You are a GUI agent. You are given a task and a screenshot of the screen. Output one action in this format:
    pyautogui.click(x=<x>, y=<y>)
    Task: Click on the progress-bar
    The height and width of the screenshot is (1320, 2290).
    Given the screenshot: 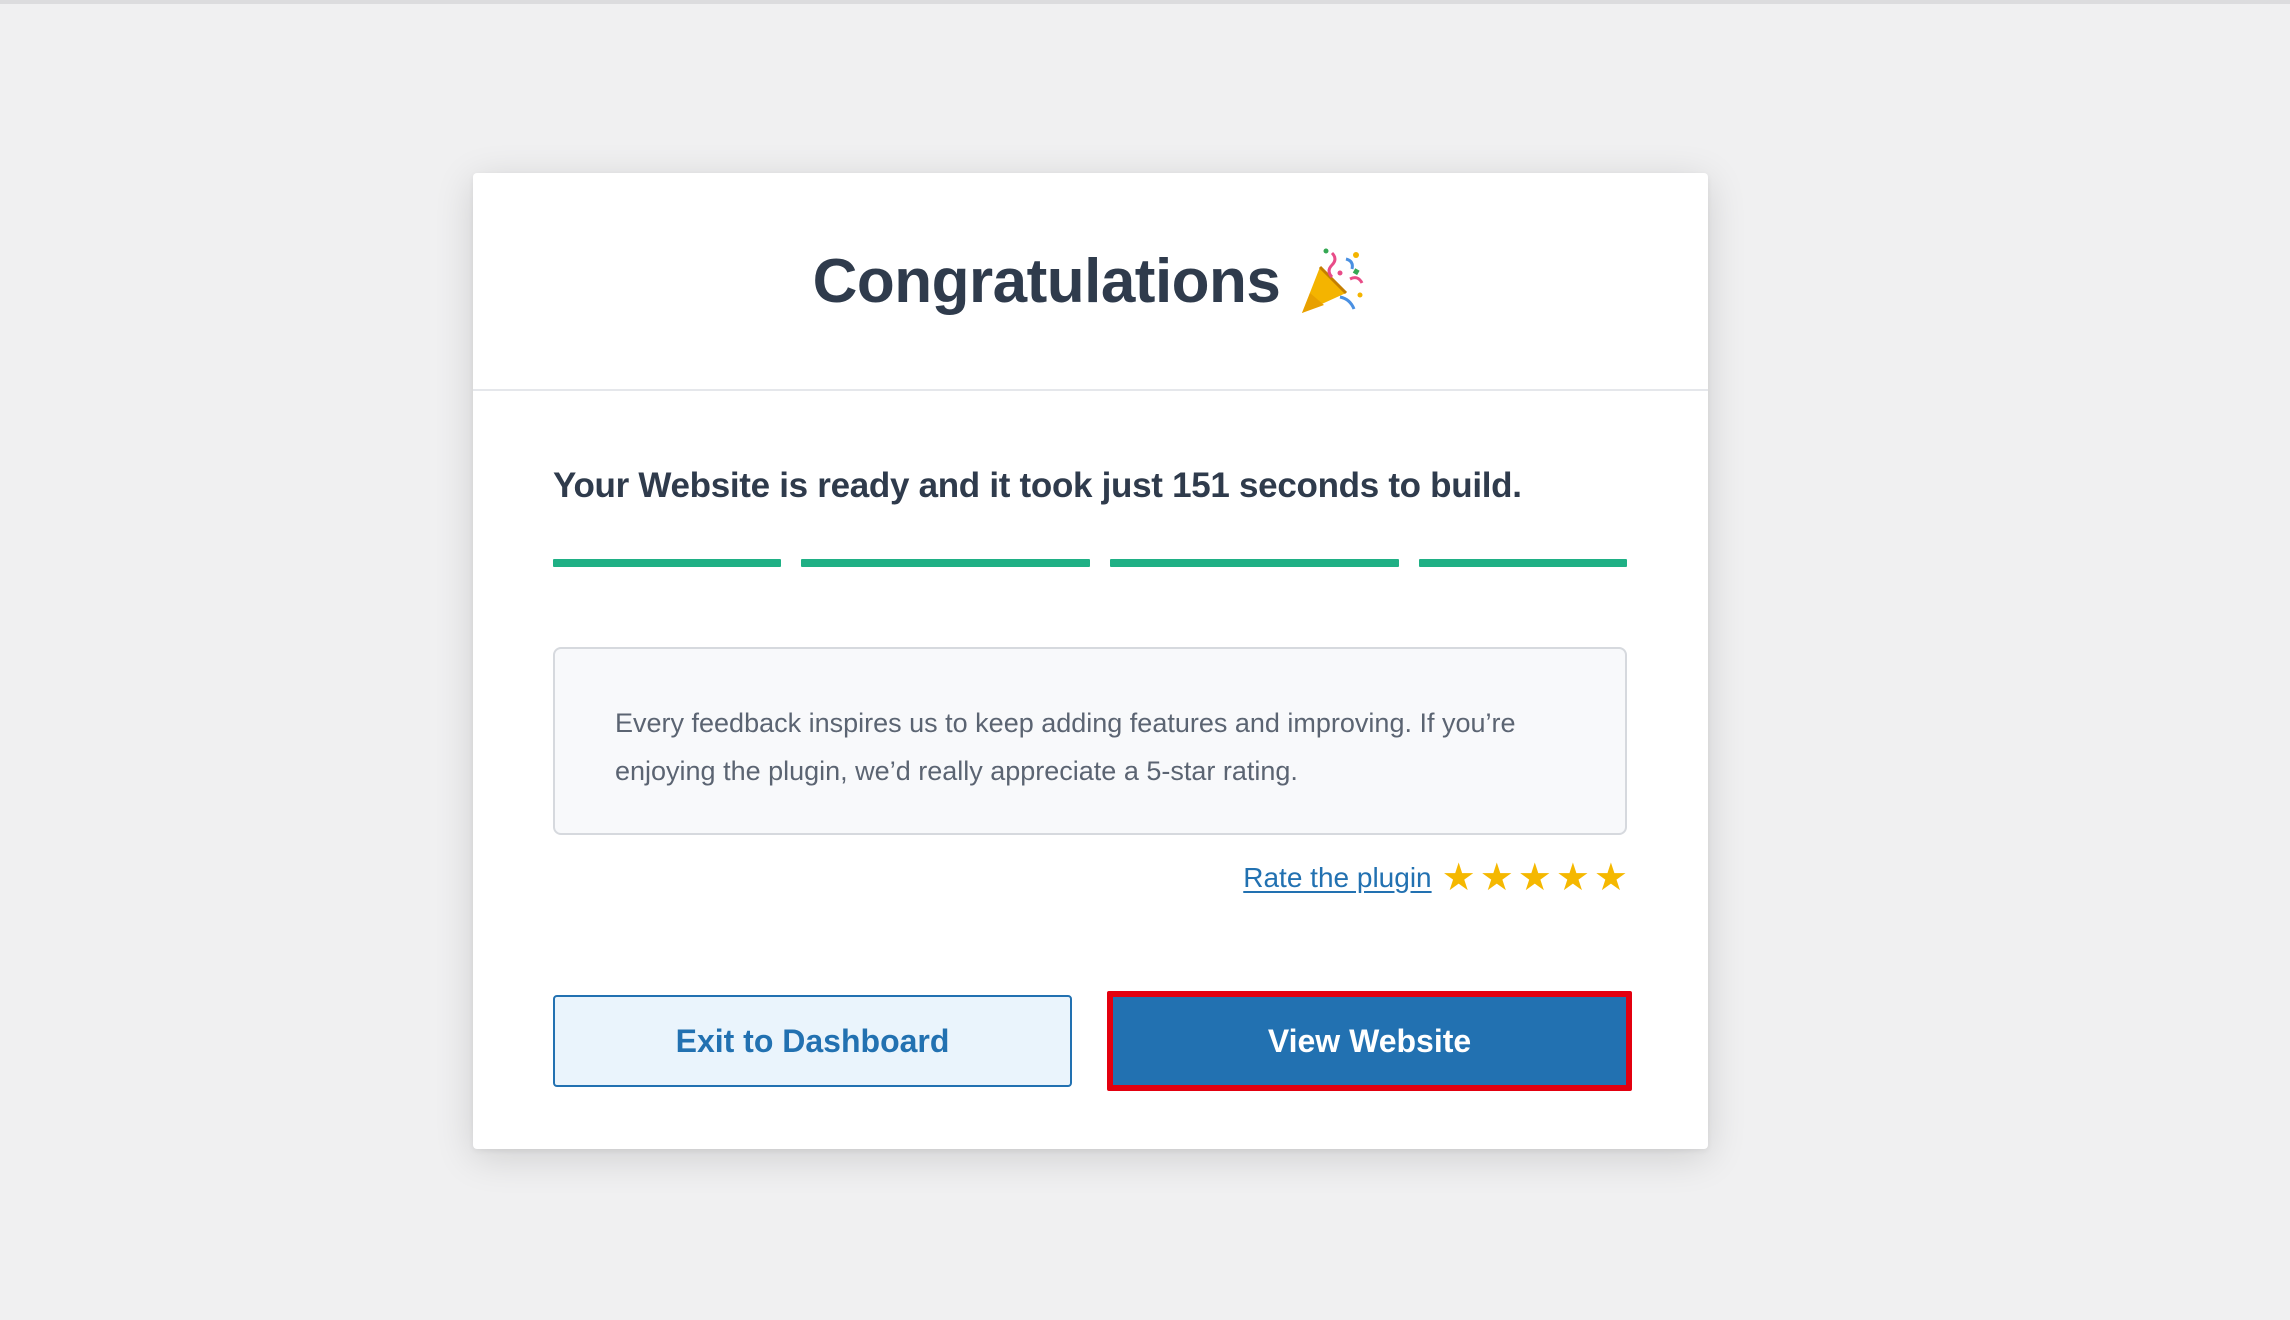 What is the action you would take?
    pyautogui.click(x=1090, y=563)
    